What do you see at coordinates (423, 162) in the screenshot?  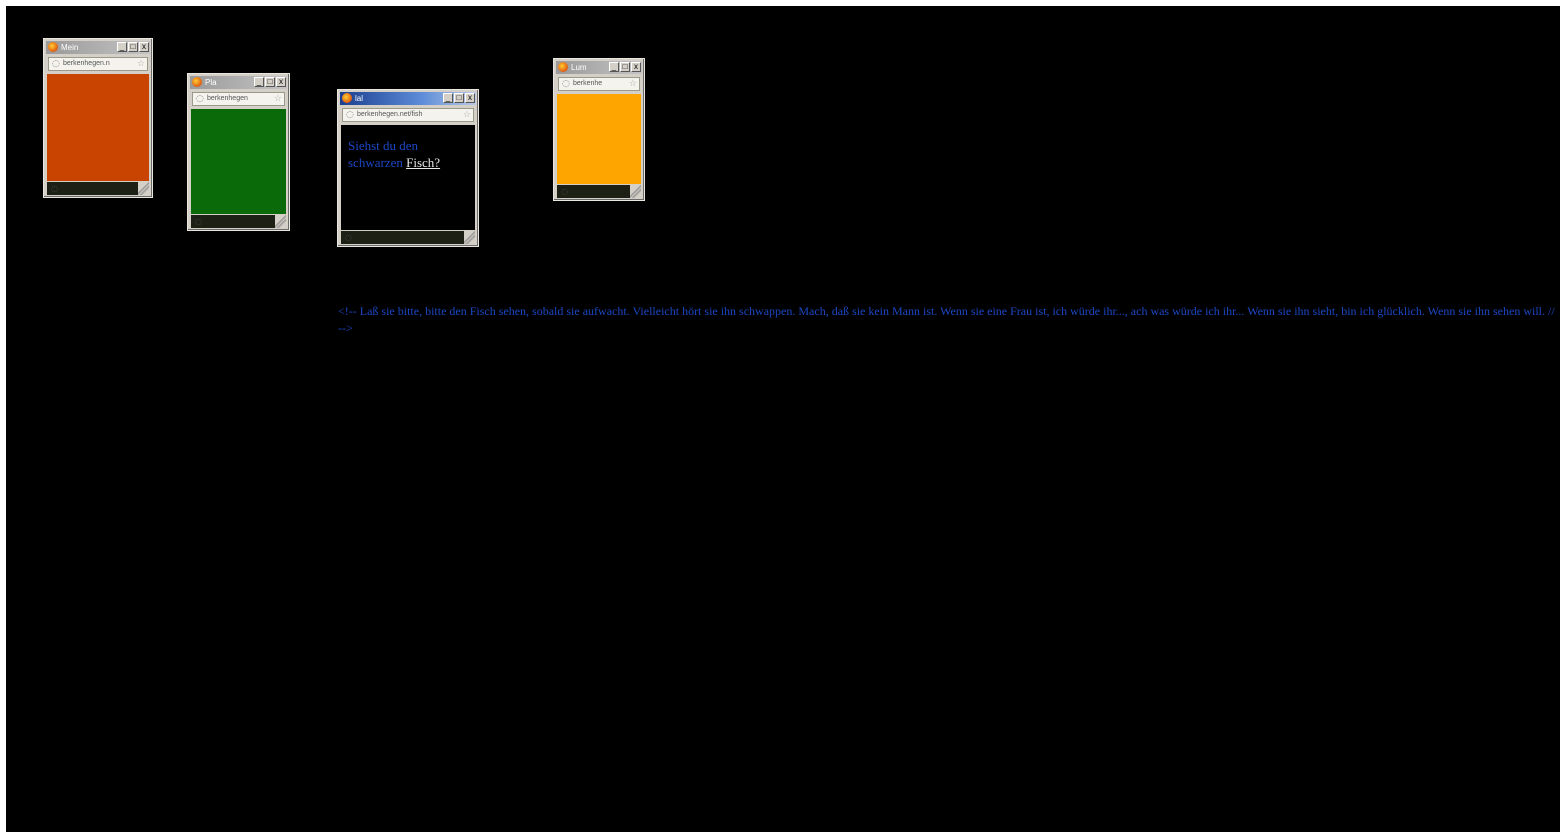 I see `fish-link: Fisch?` at bounding box center [423, 162].